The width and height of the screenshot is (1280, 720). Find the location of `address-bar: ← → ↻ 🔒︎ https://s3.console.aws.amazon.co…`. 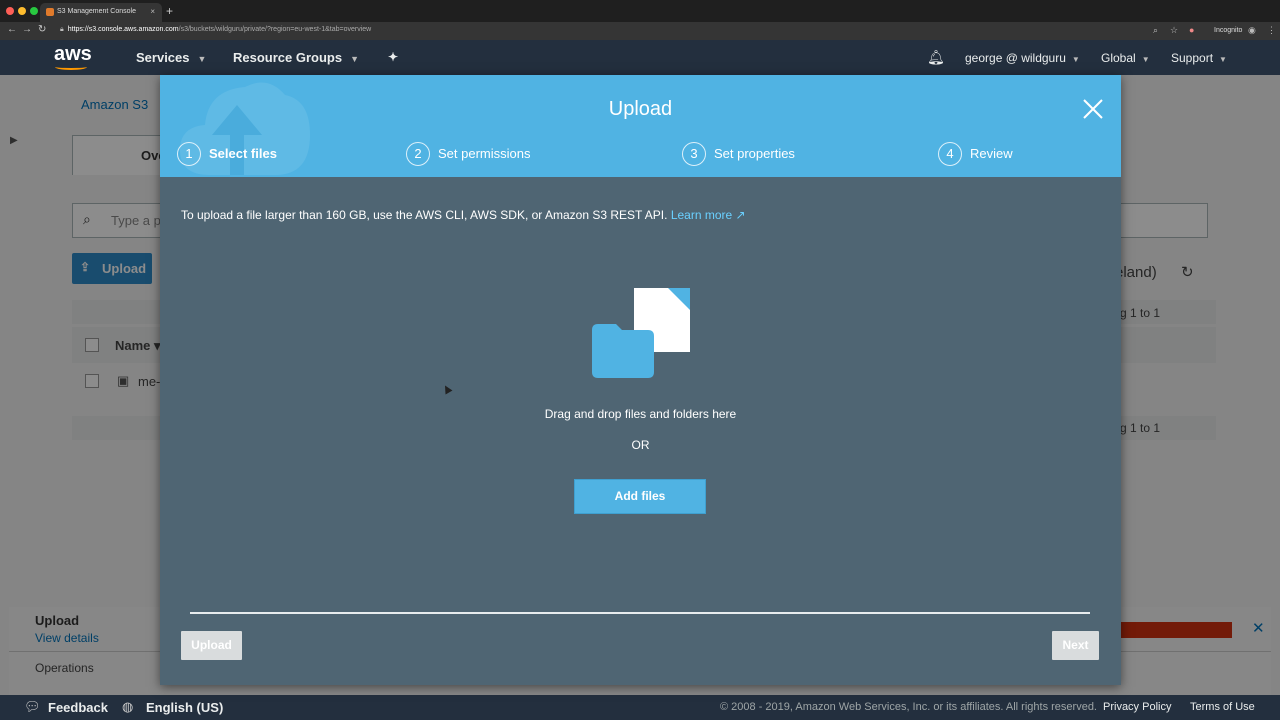

address-bar: ← → ↻ 🔒︎ https://s3.console.aws.amazon.co… is located at coordinates (640, 31).